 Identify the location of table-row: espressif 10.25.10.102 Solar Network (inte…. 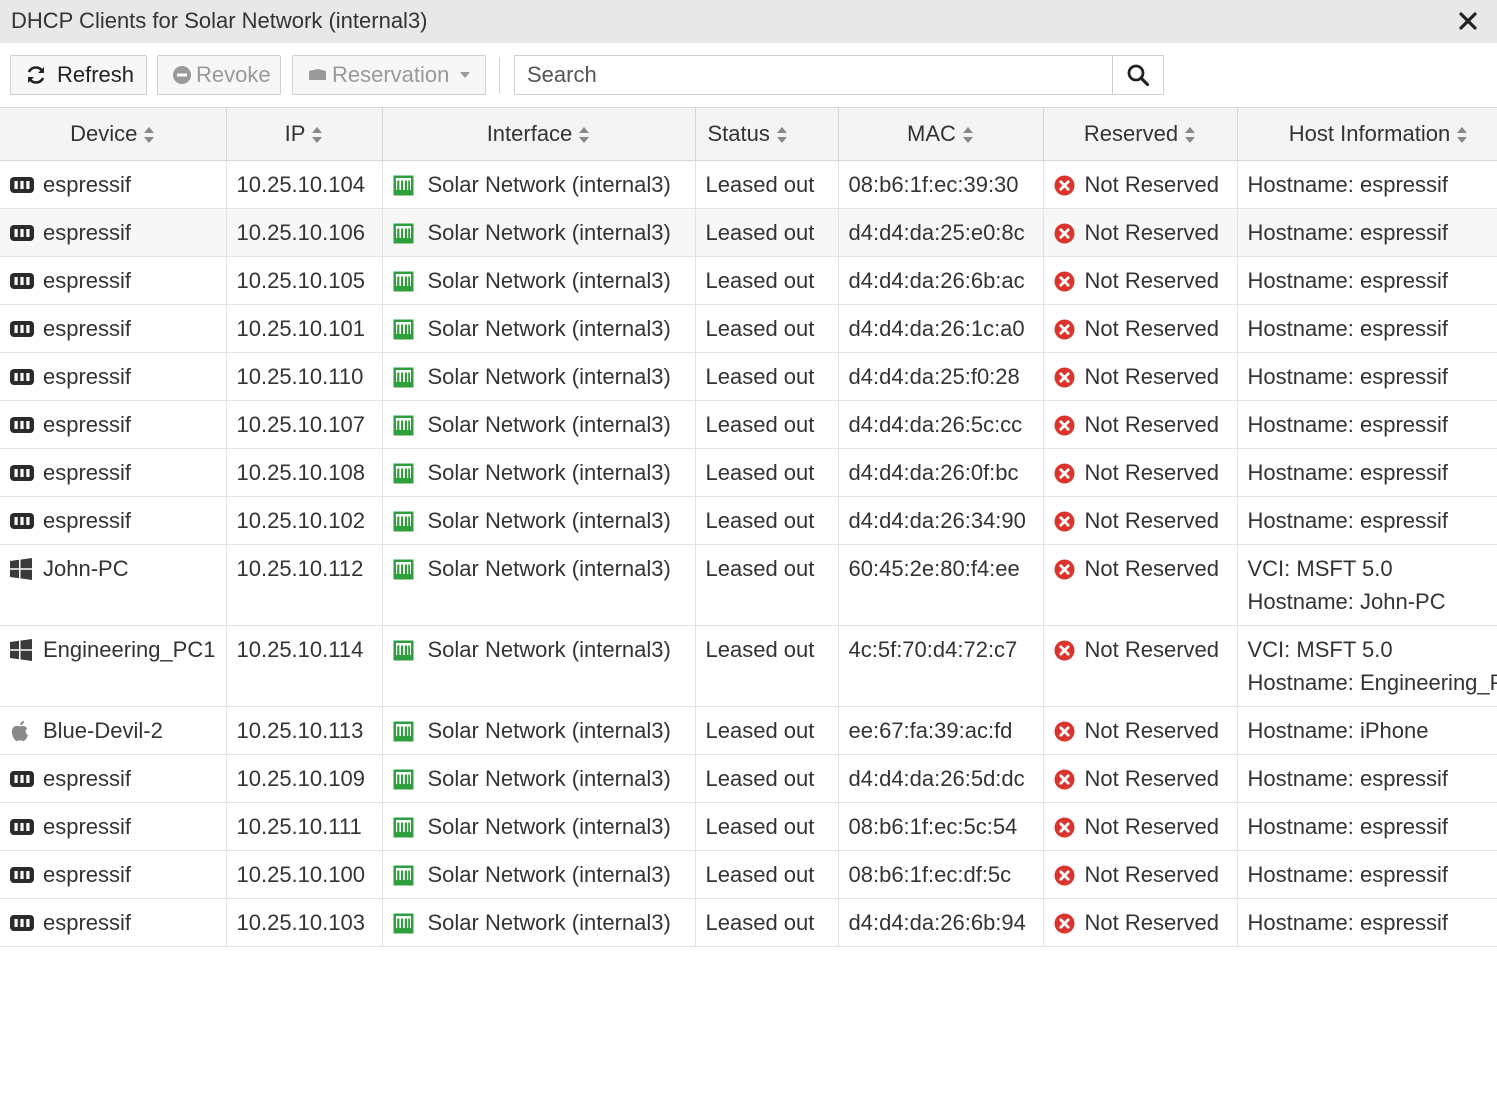
(748, 520).